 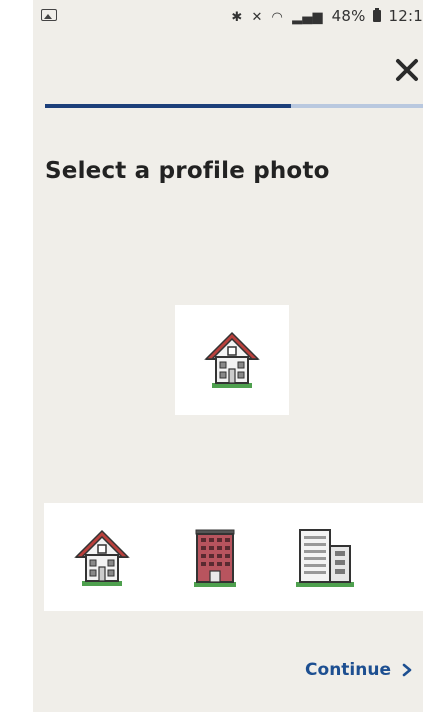 I want to click on progress-fill, so click(x=168, y=106).